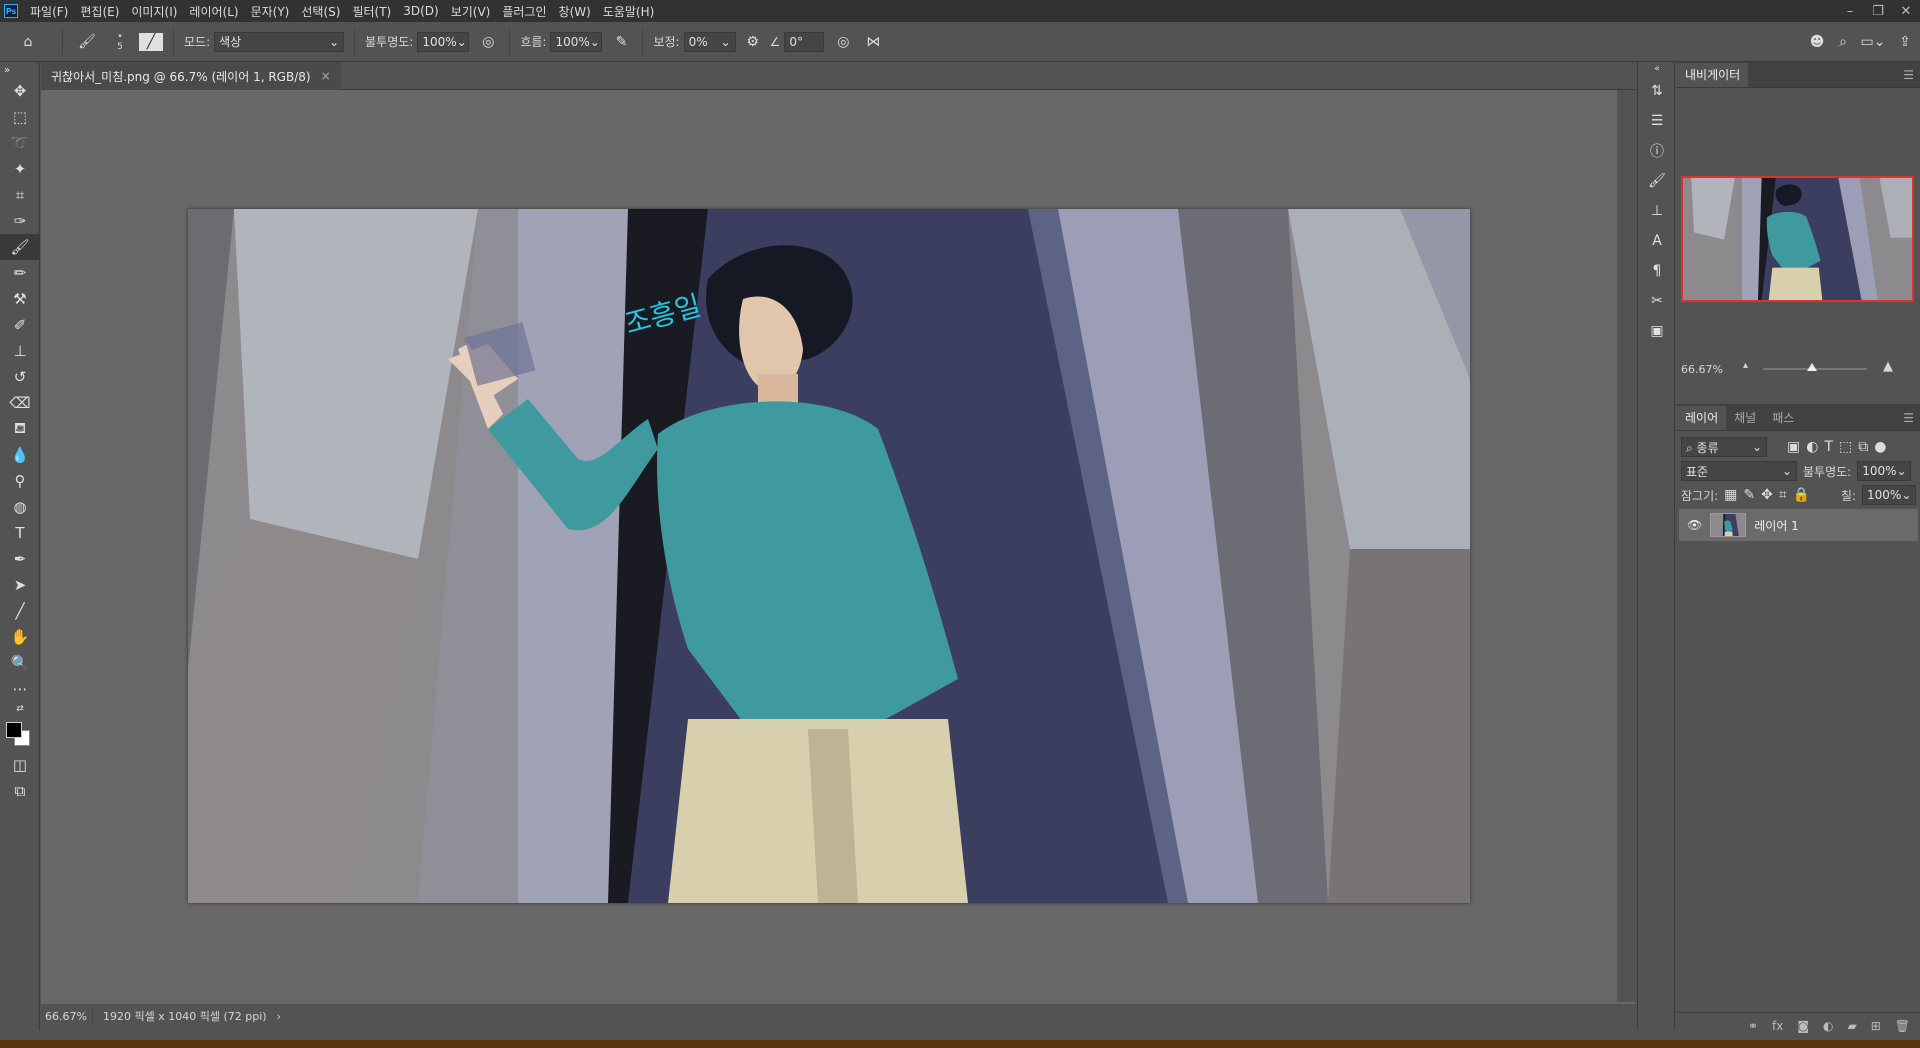 The height and width of the screenshot is (1048, 1920). What do you see at coordinates (1783, 495) in the screenshot?
I see `lock-artboard-icon: ⌗` at bounding box center [1783, 495].